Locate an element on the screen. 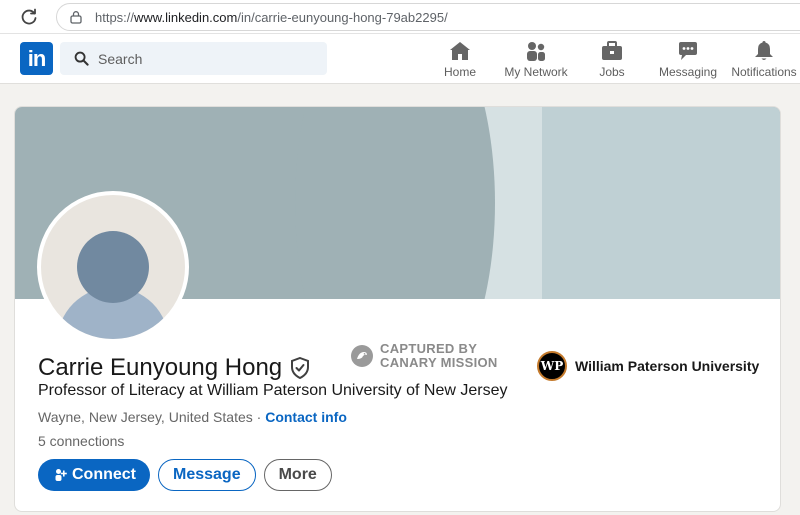 The image size is (800, 515). wpu-logo: WP is located at coordinates (552, 366).